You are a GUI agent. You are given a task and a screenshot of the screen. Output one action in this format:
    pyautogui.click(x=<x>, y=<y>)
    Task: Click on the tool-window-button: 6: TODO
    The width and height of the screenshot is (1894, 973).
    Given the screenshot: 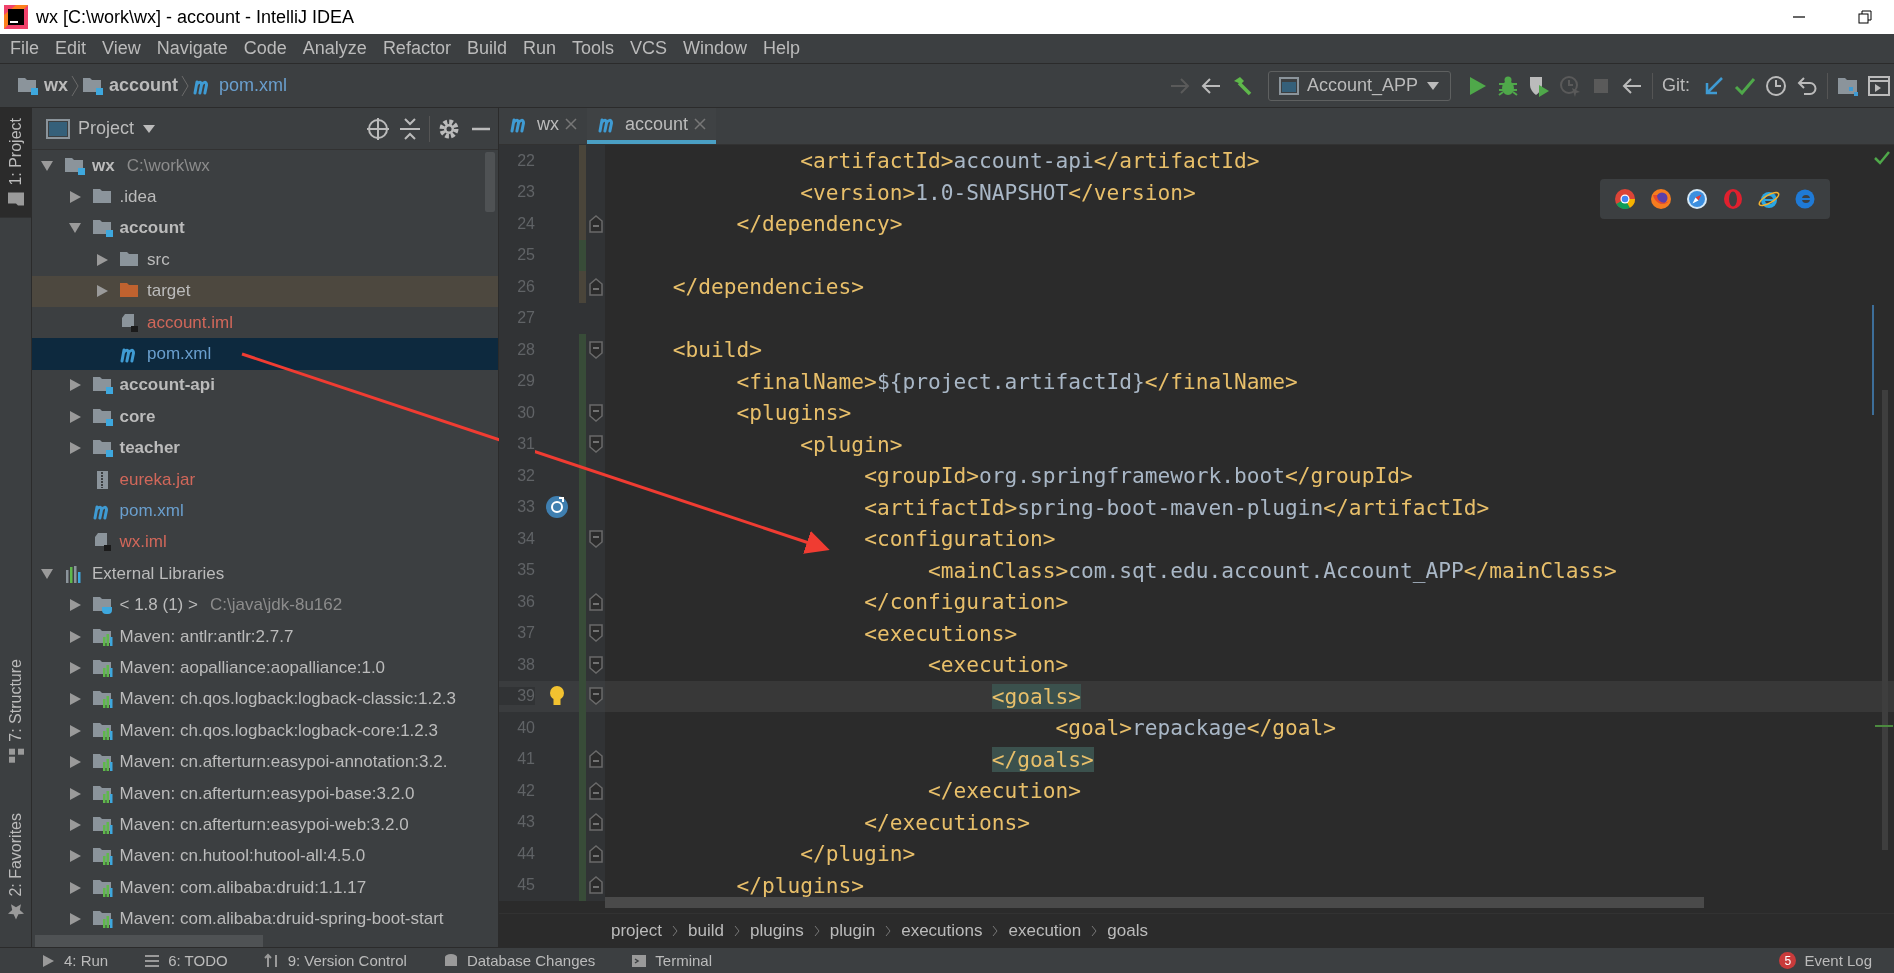 What is the action you would take?
    pyautogui.click(x=186, y=960)
    